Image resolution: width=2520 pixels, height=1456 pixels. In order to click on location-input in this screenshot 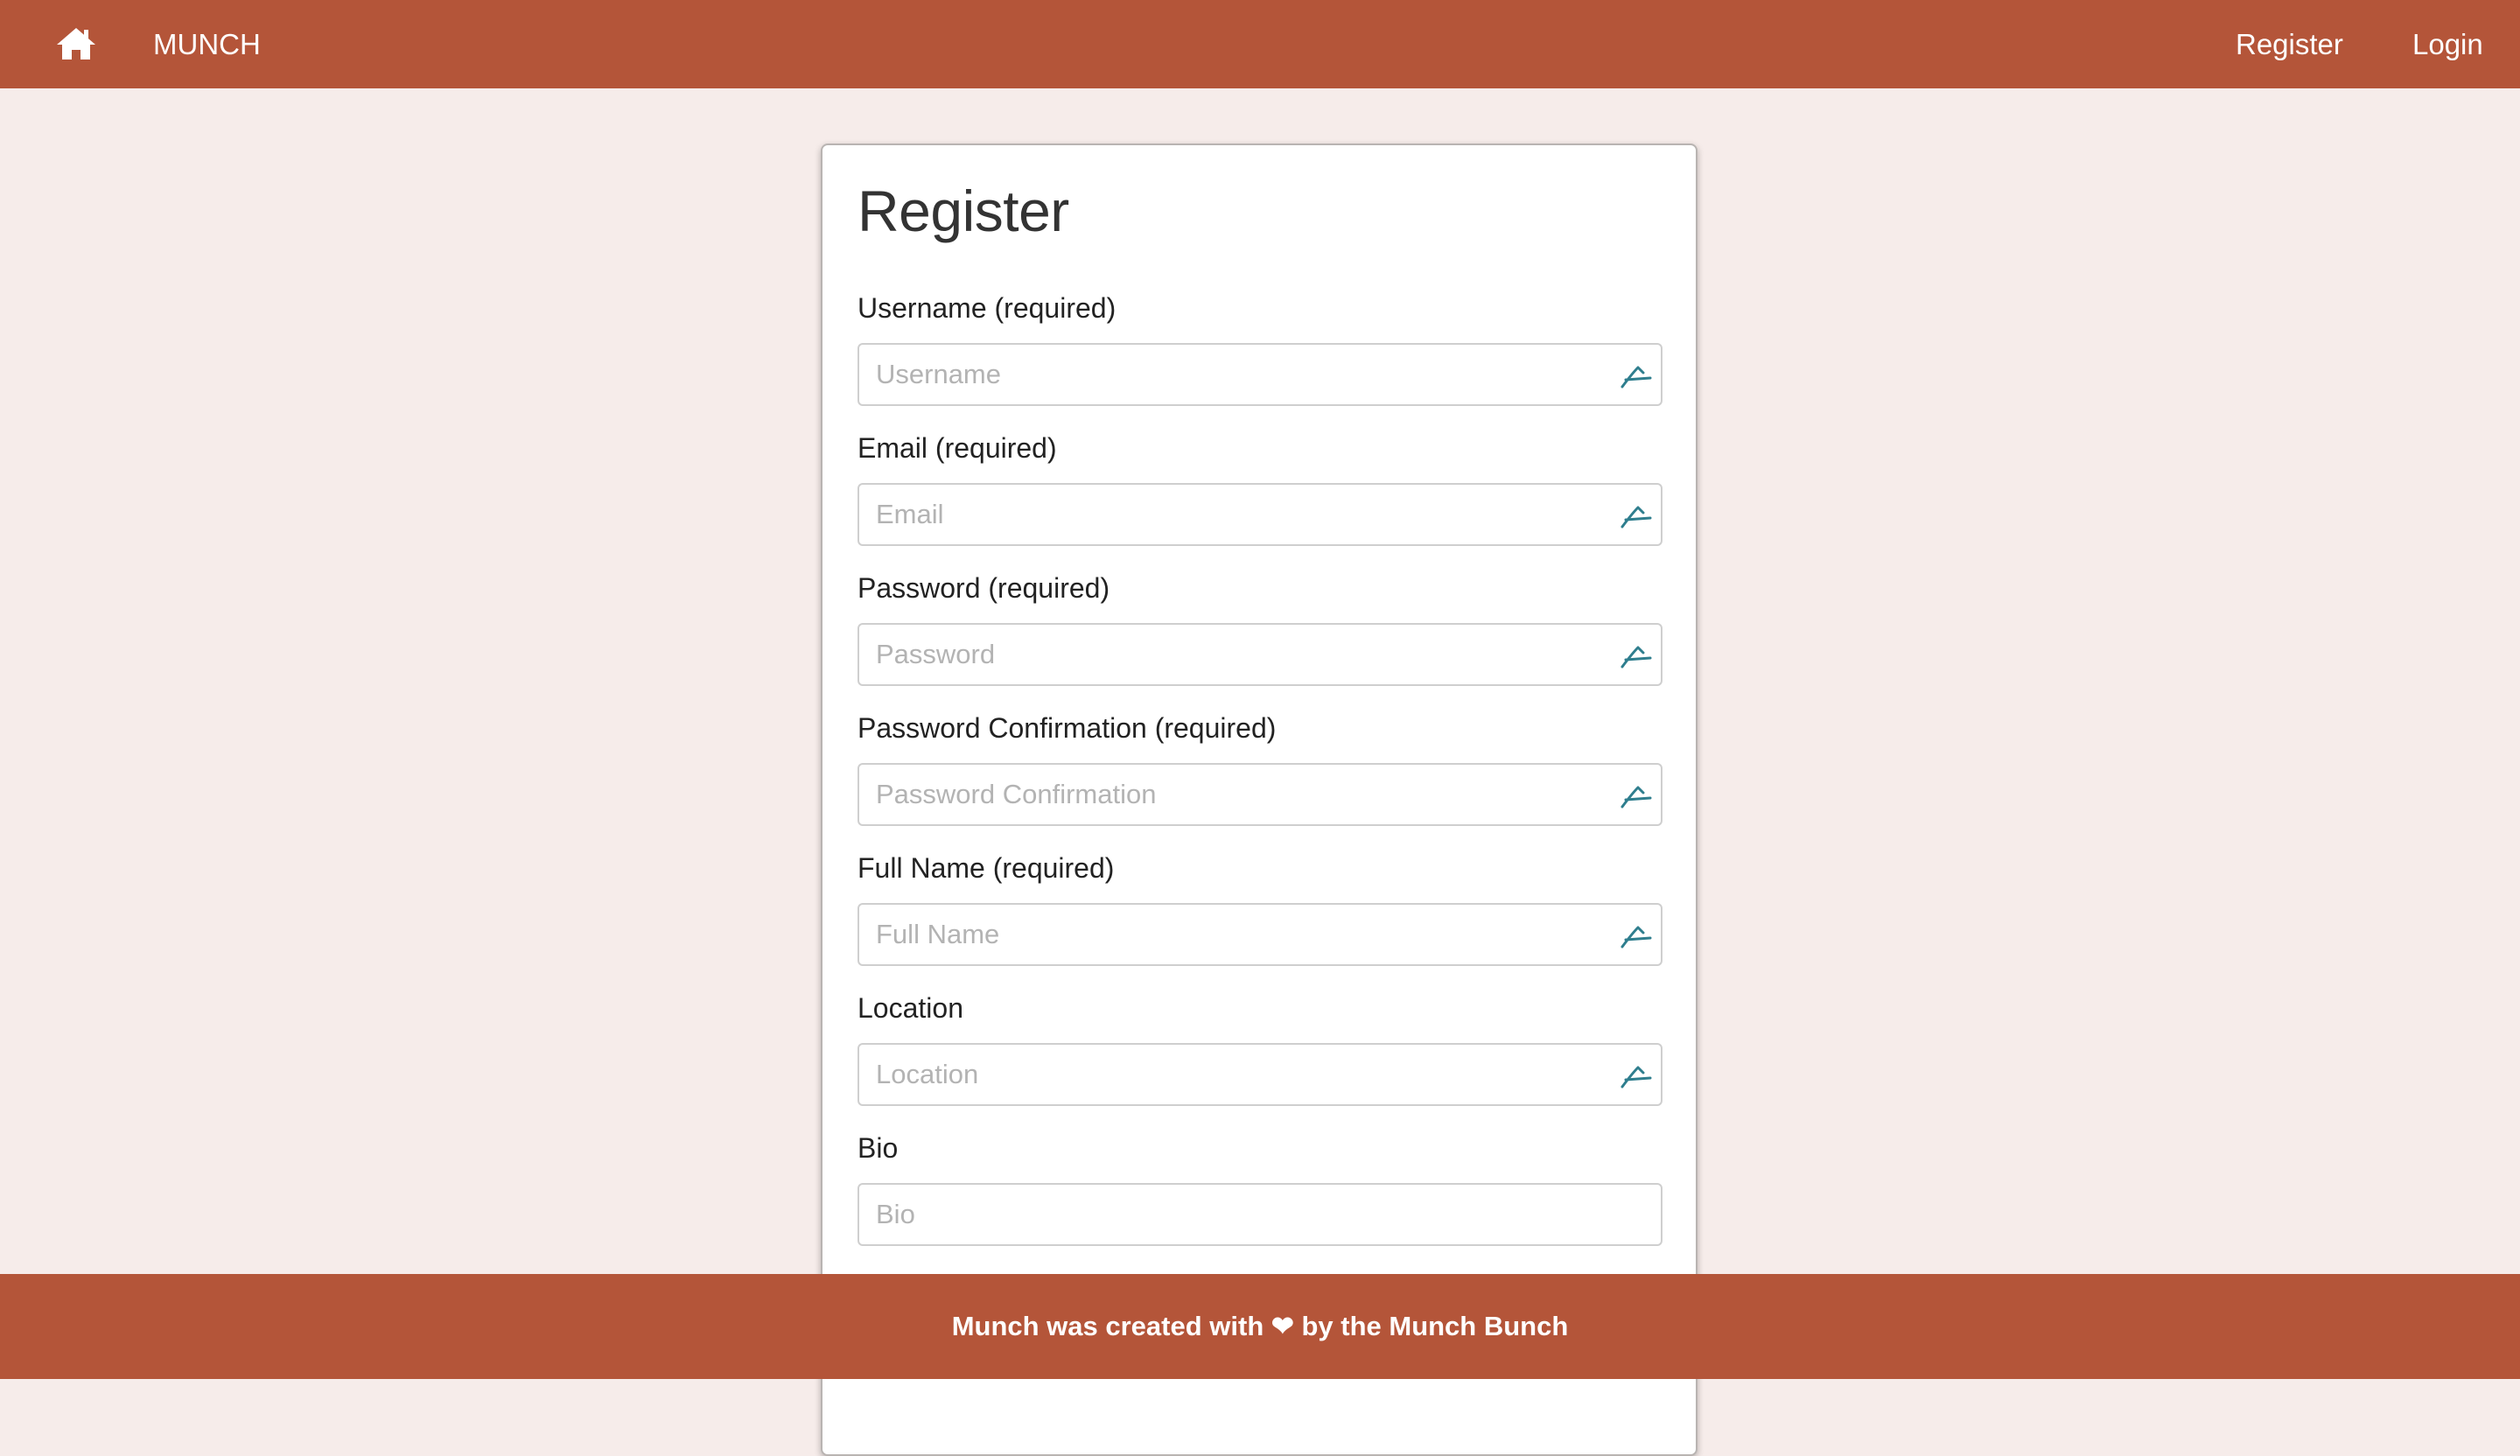, I will do `click(1260, 1074)`.